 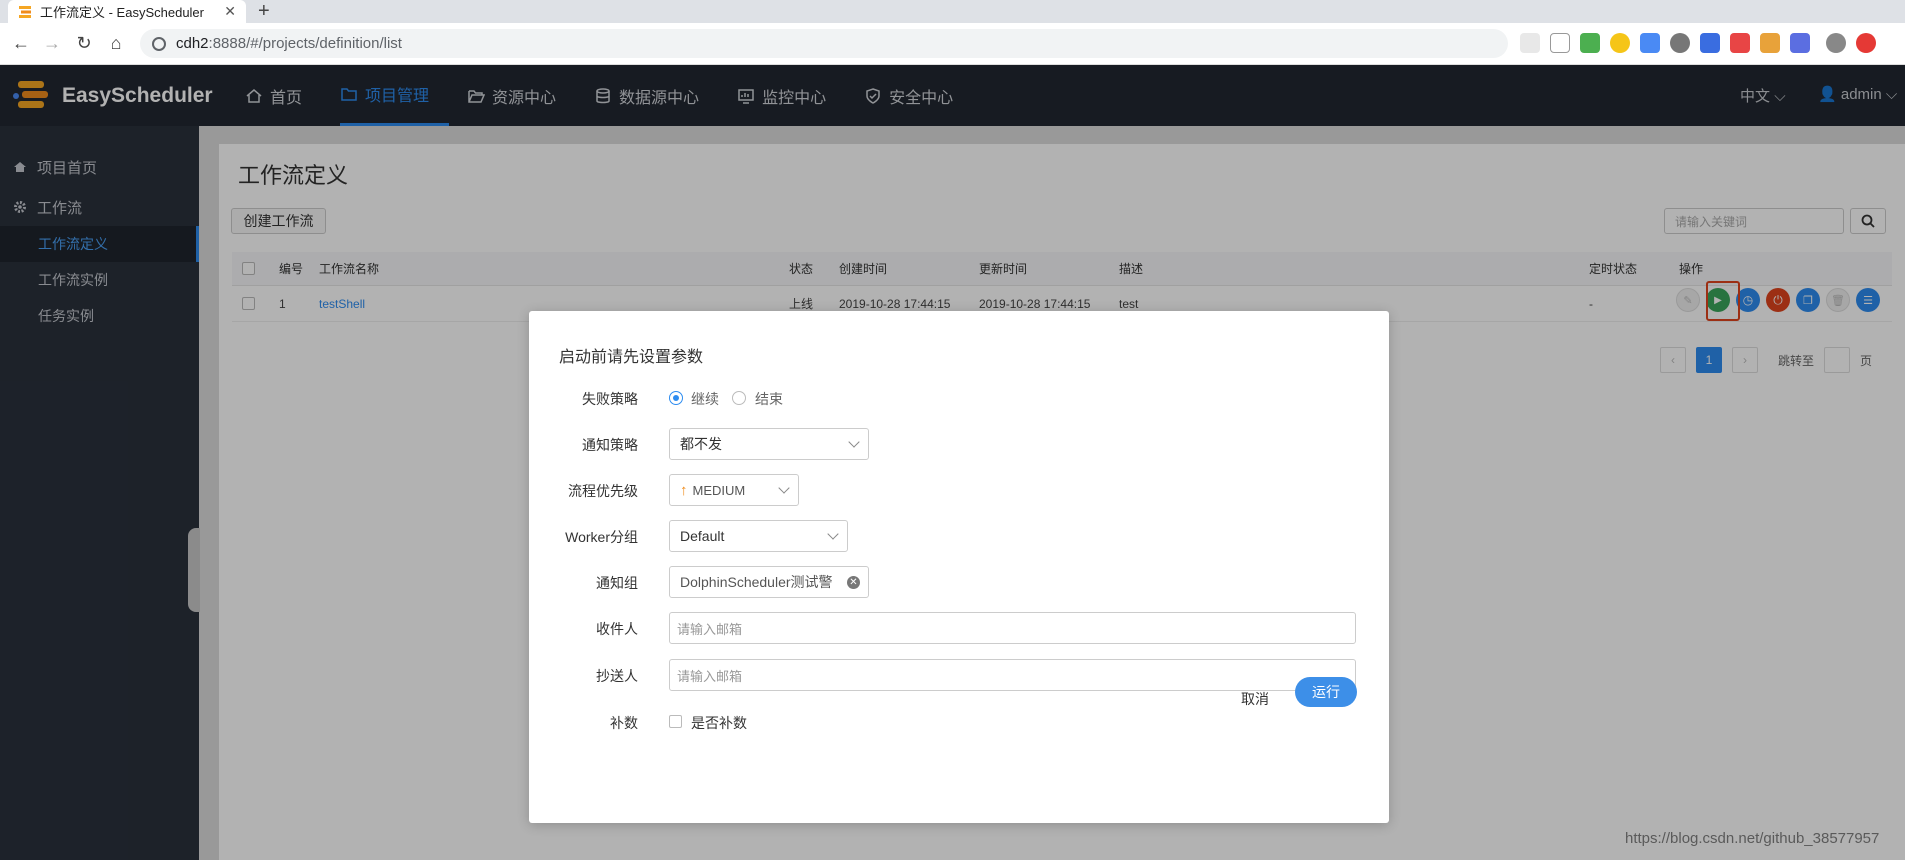 What do you see at coordinates (610, 445) in the screenshot?
I see `notify-strategy-label: 通知策略` at bounding box center [610, 445].